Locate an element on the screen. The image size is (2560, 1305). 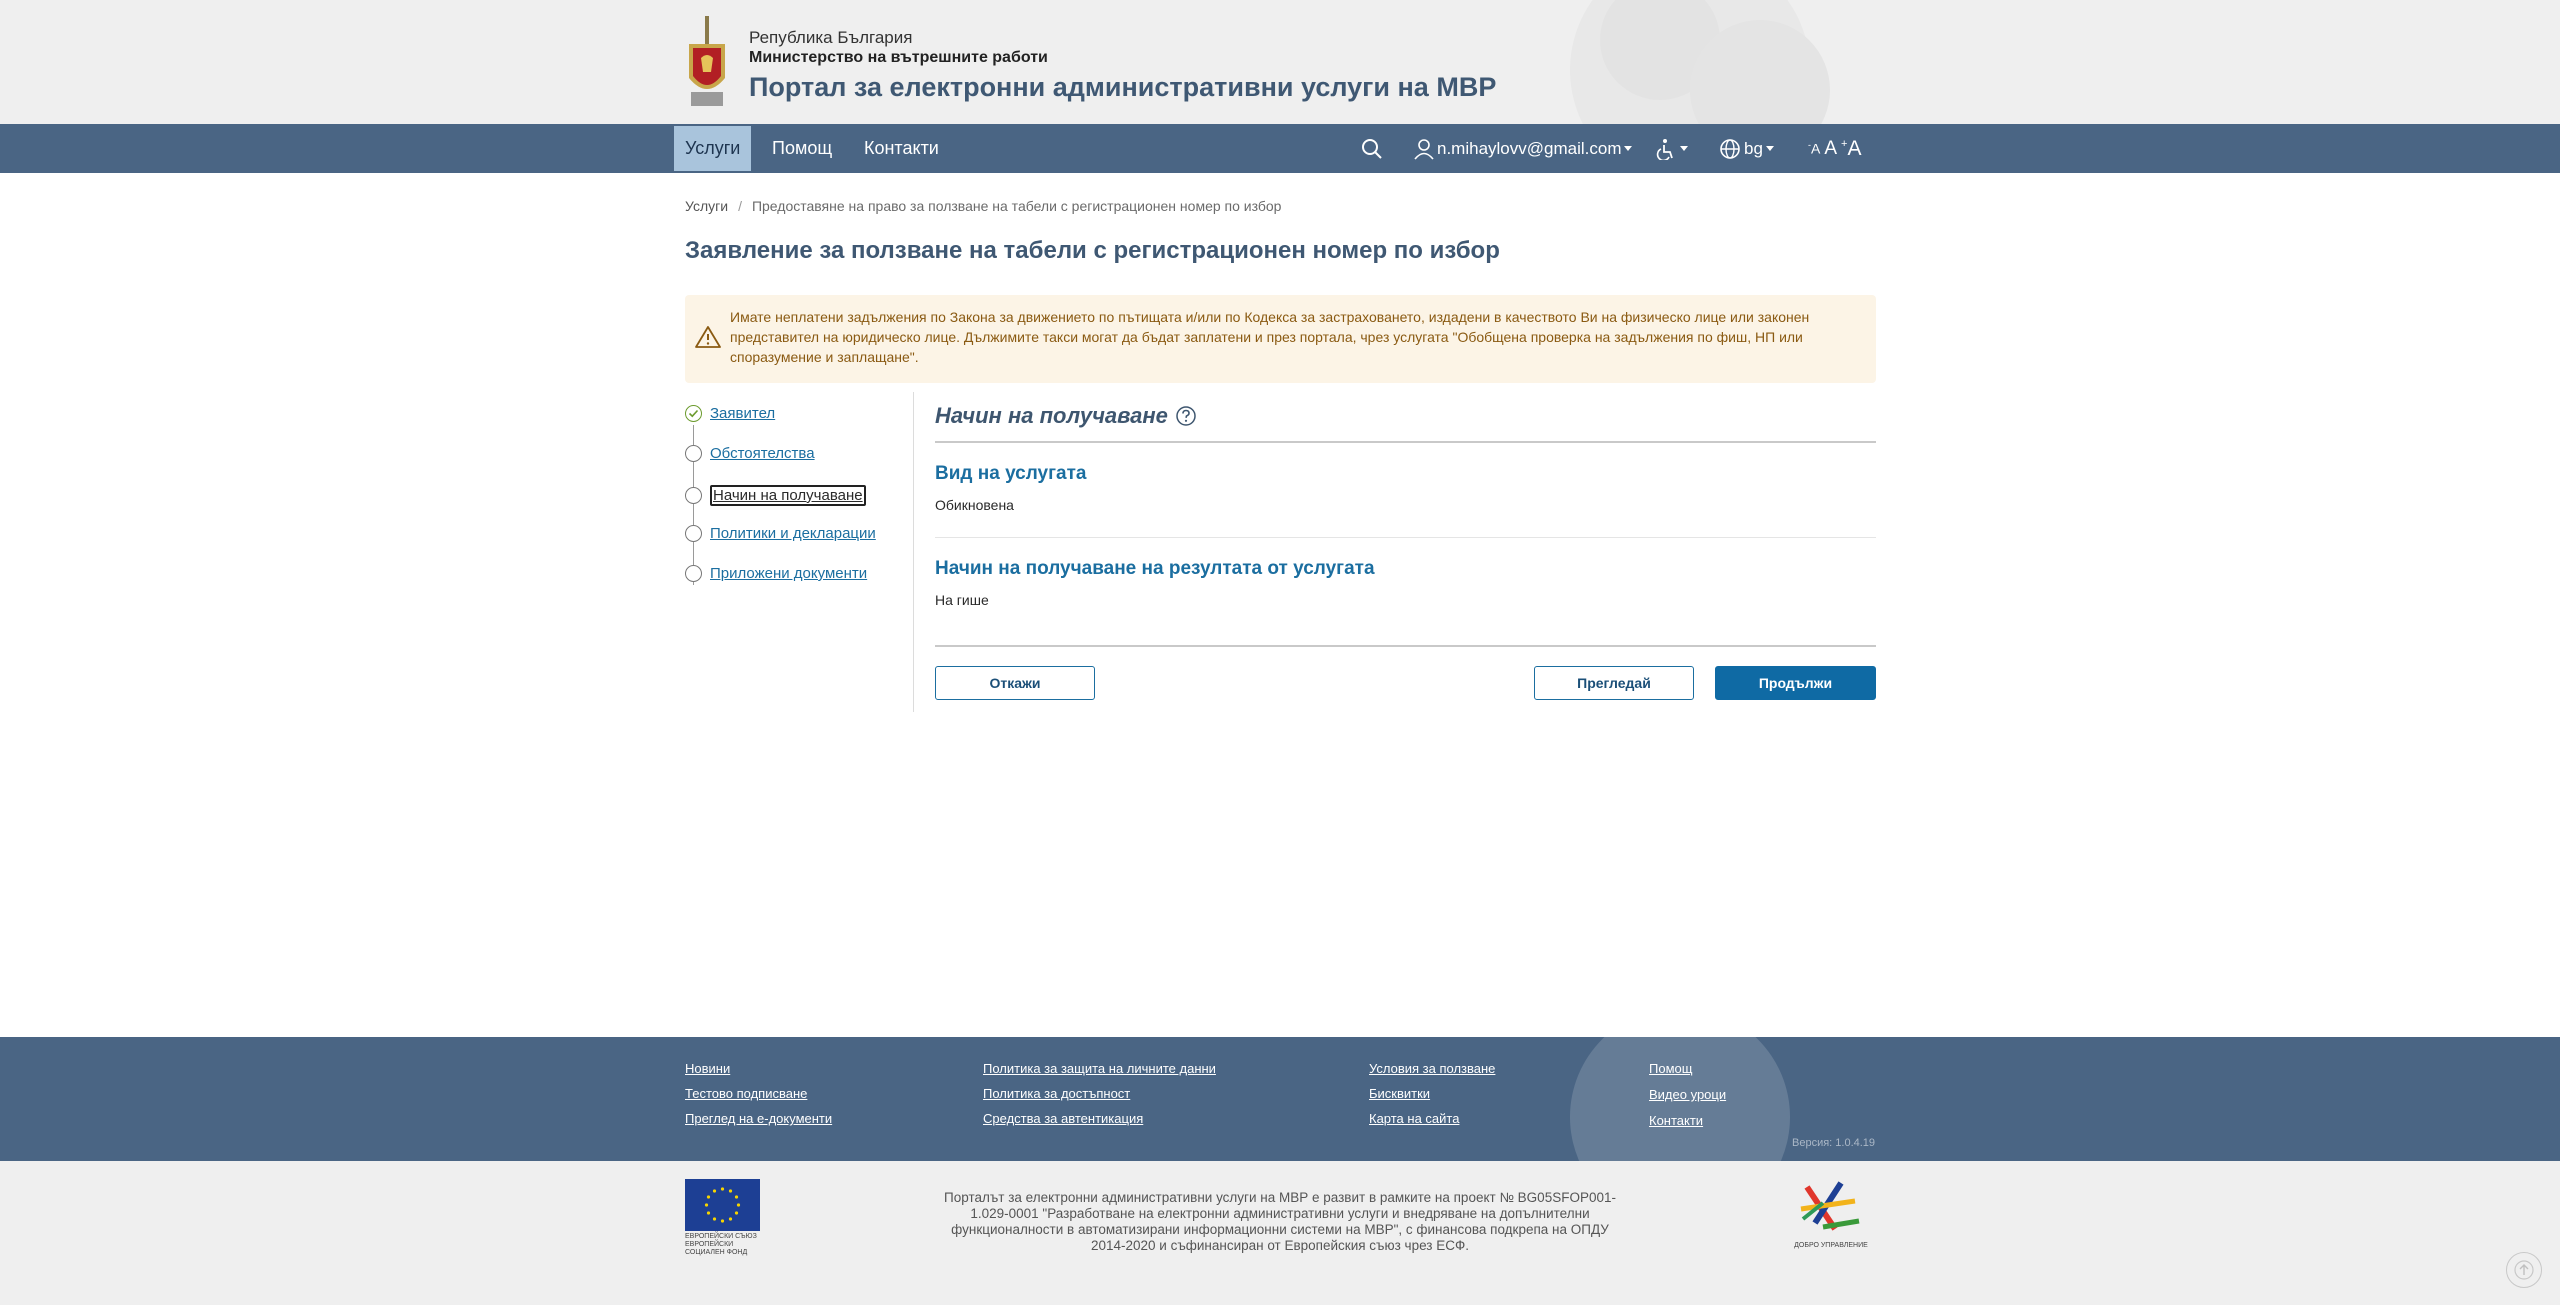
step-delivery-method: Начин на получаване is located at coordinates (775, 495).